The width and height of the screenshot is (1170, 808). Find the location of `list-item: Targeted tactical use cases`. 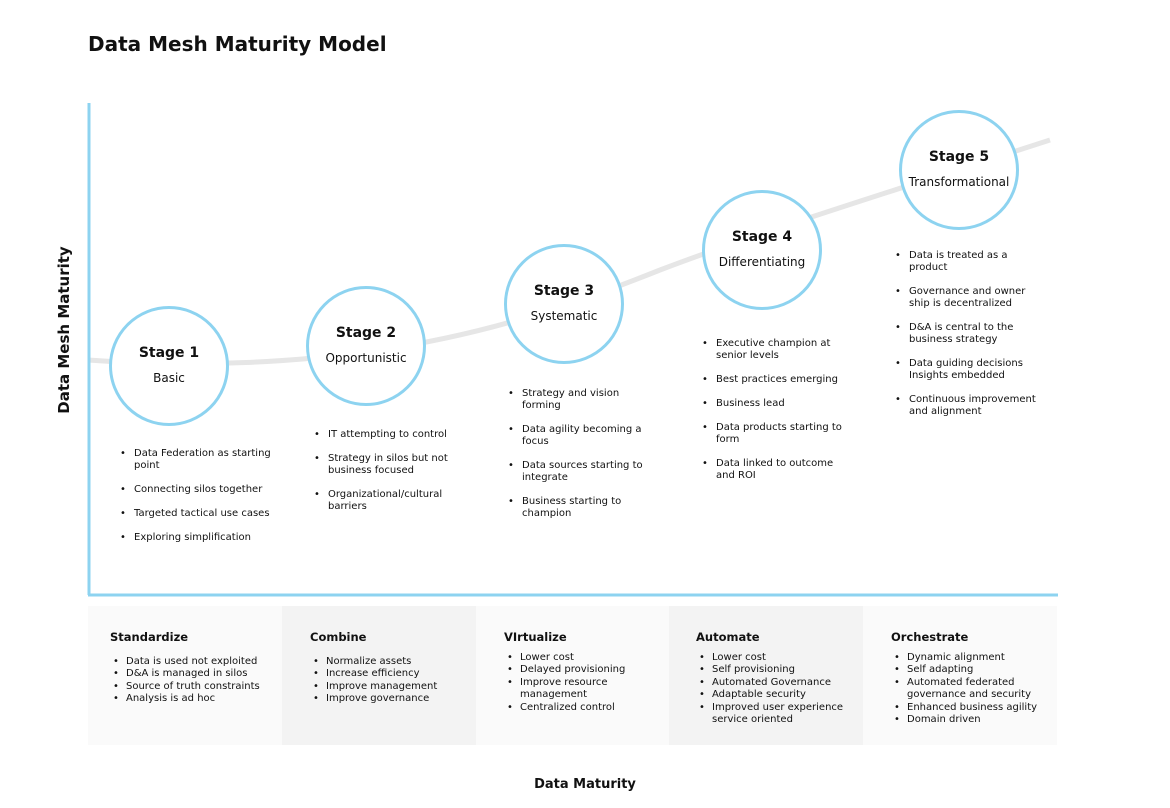

list-item: Targeted tactical use cases is located at coordinates (197, 514).